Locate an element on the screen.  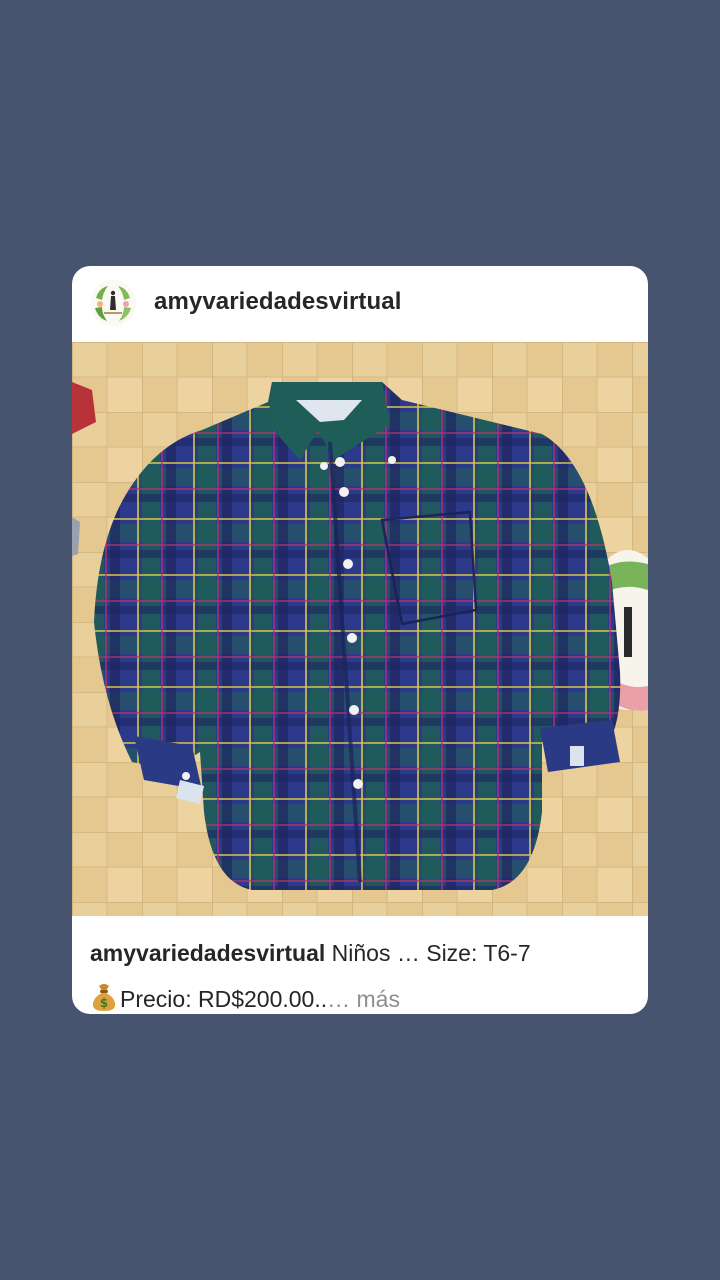
caption-line-1: amyvariedadesvirtual Niños … Size: T6-7 is located at coordinates (364, 953).